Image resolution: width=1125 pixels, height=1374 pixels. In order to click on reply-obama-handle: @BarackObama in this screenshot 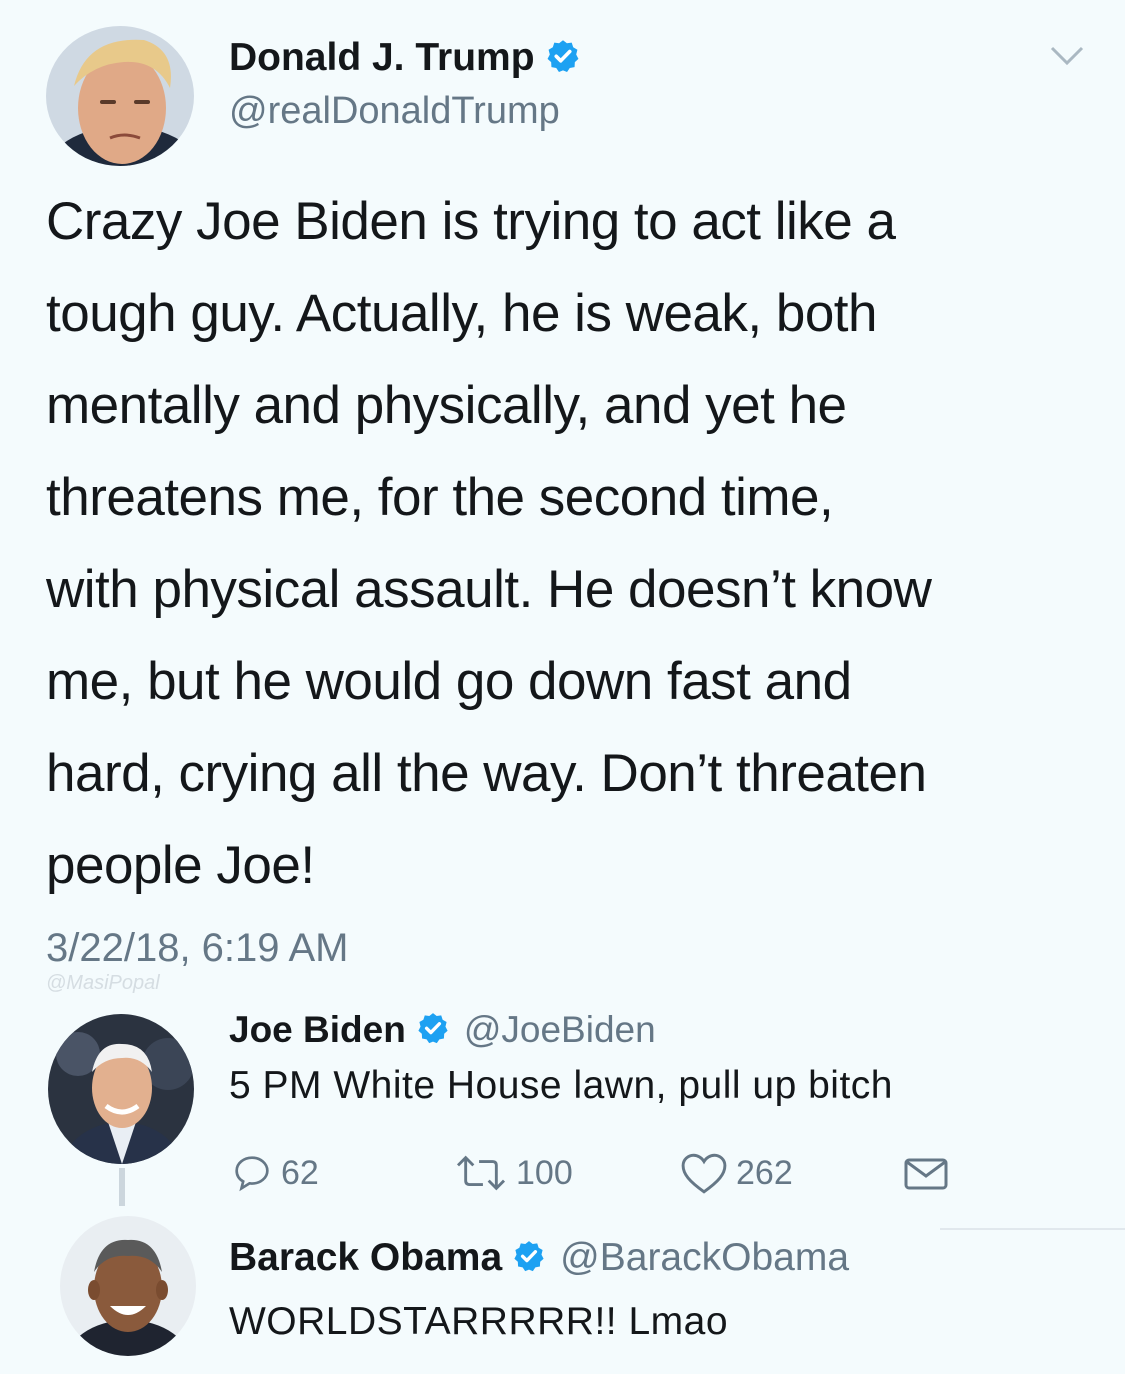, I will do `click(704, 1258)`.